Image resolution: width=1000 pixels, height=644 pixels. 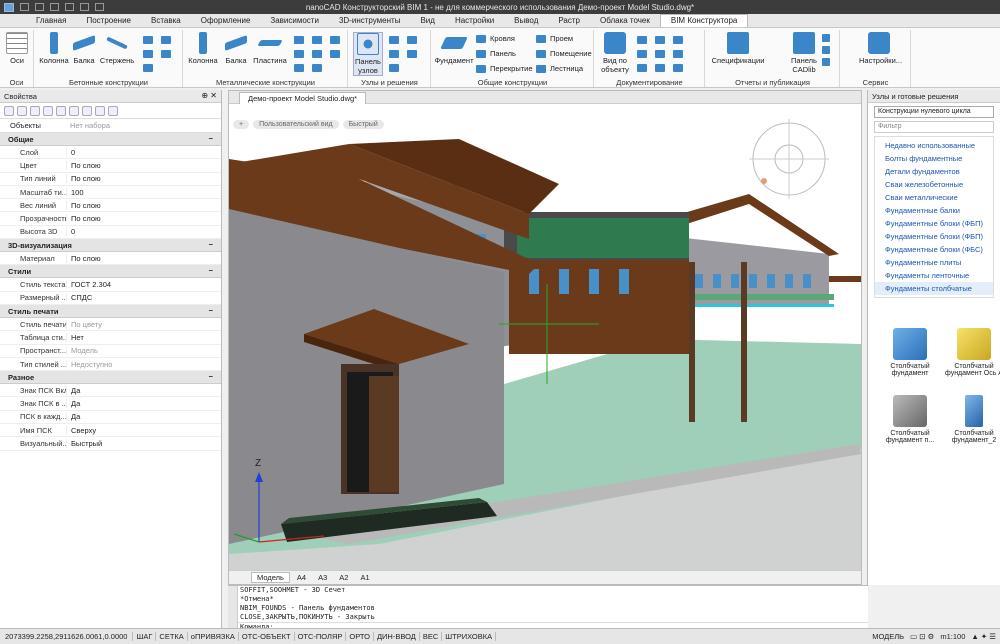 What do you see at coordinates (267, 636) in the screenshot?
I see `toggle-otrack: ОТС-ОБЪЕКТ` at bounding box center [267, 636].